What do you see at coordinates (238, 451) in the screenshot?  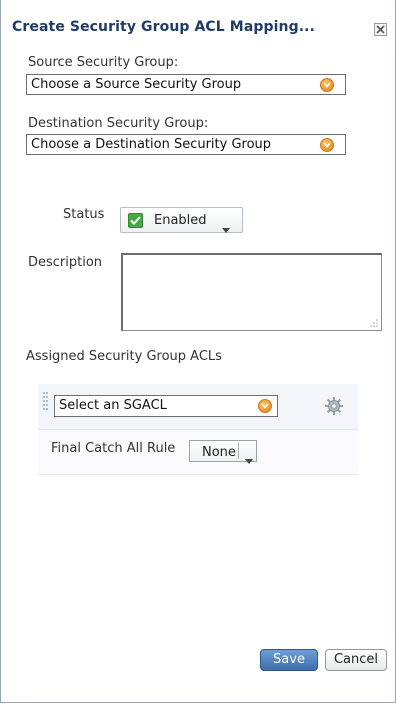 I see `select-divider` at bounding box center [238, 451].